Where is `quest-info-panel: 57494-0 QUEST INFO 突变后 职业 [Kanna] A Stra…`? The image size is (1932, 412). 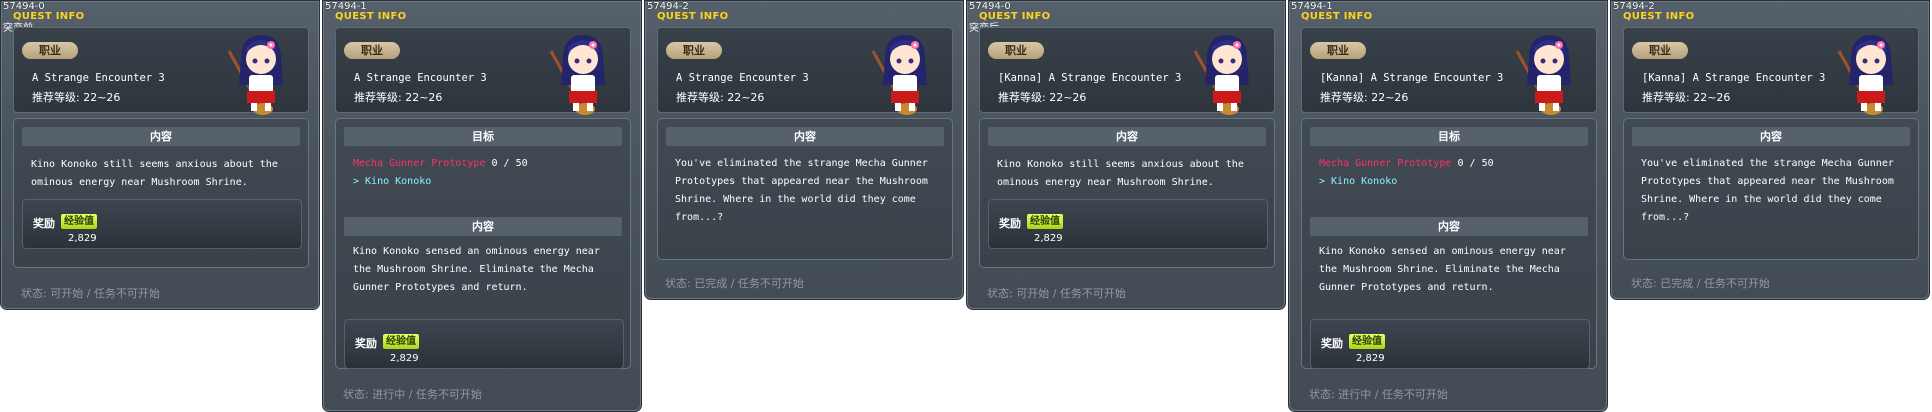
quest-info-panel: 57494-0 QUEST INFO 突变后 职业 [Kanna] A Stra… is located at coordinates (1126, 155).